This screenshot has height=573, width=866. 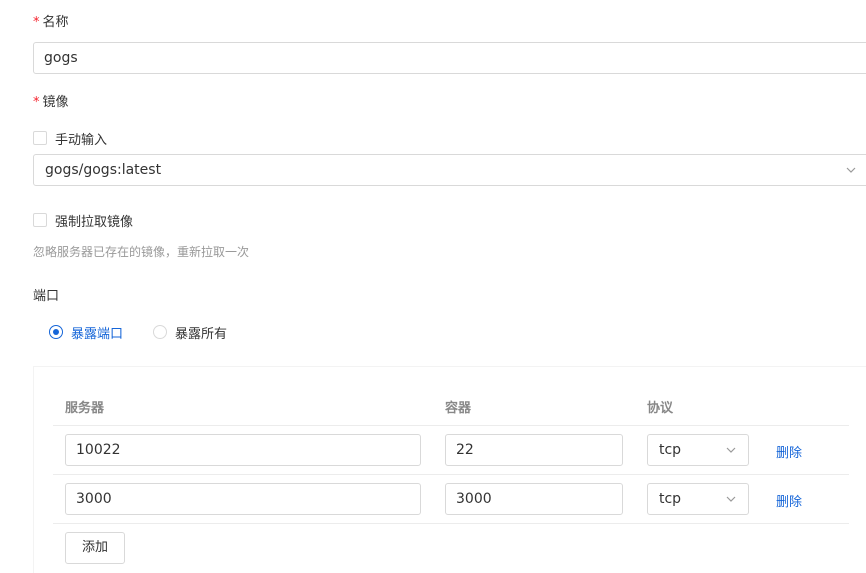 I want to click on image-label-text: 镜像, so click(x=55, y=102).